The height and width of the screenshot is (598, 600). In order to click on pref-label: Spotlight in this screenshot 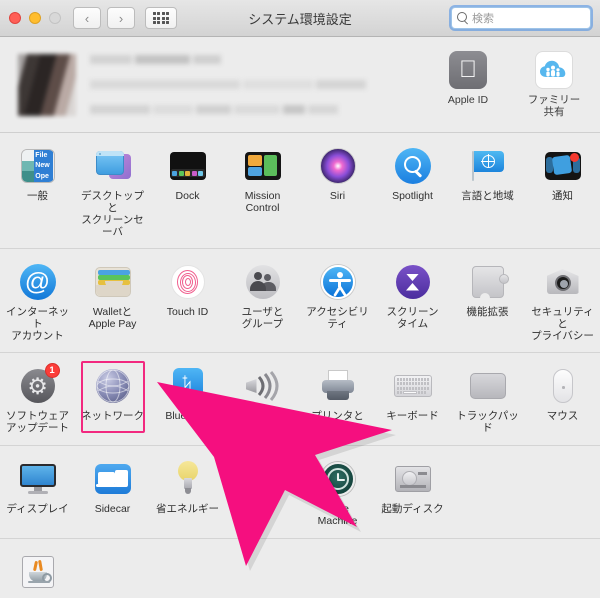, I will do `click(412, 196)`.